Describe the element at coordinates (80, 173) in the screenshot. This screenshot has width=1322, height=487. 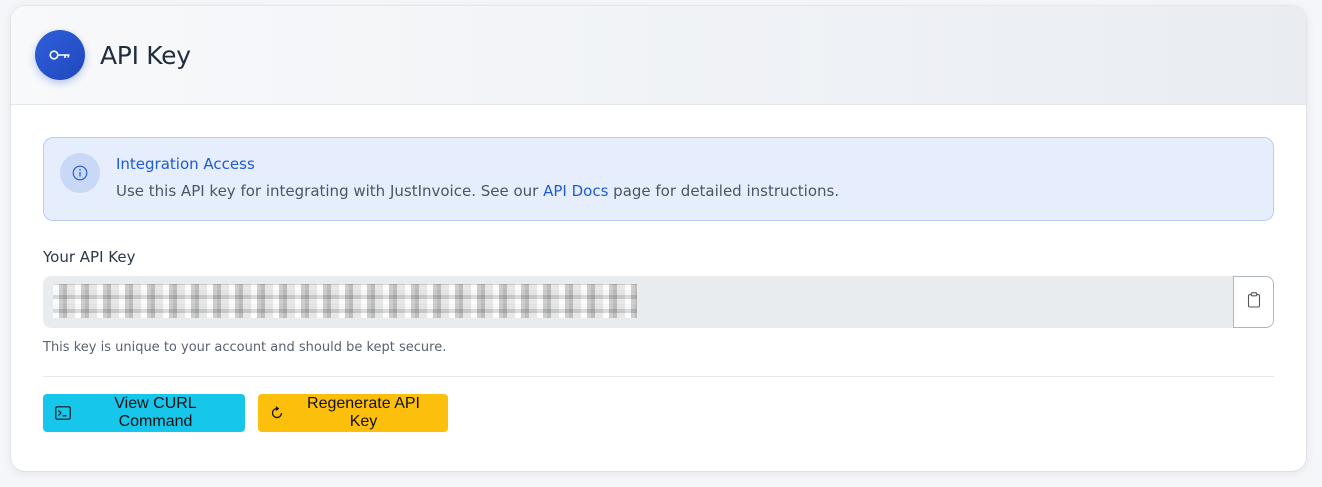
I see `info-icon` at that location.